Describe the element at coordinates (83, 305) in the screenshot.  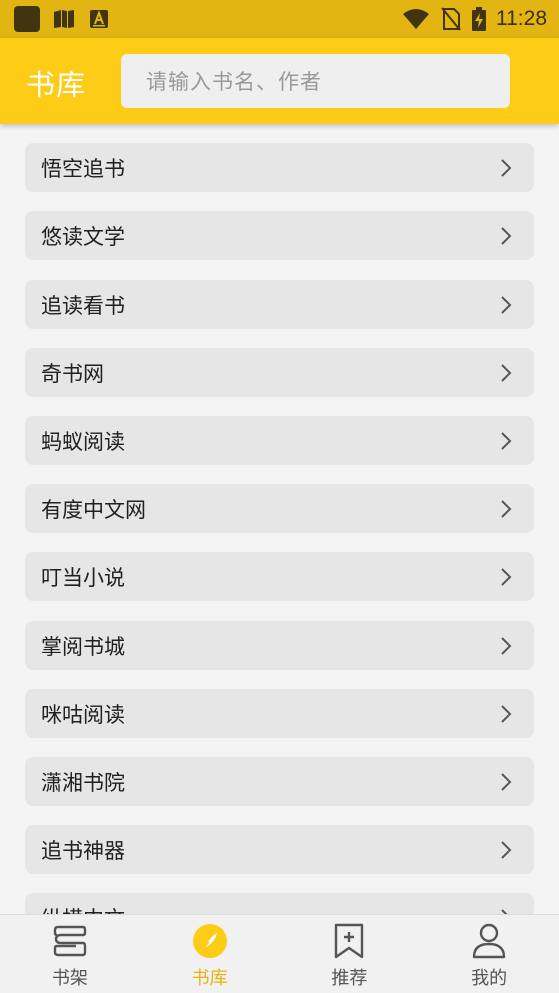
I see `list-item-label: 追读看书` at that location.